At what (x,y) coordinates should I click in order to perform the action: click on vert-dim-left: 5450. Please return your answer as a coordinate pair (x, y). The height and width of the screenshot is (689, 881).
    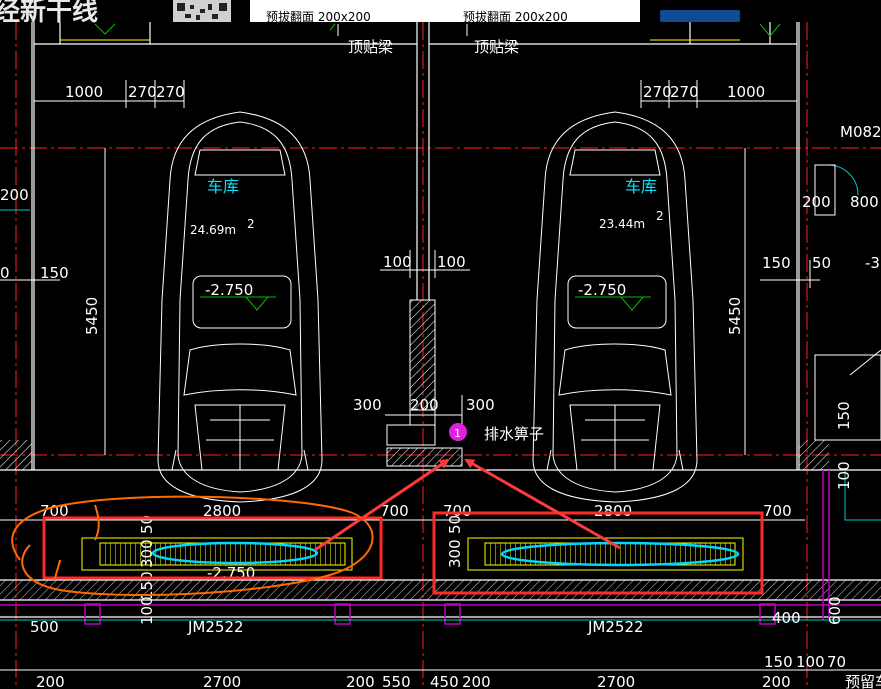
    Looking at the image, I should click on (94, 301).